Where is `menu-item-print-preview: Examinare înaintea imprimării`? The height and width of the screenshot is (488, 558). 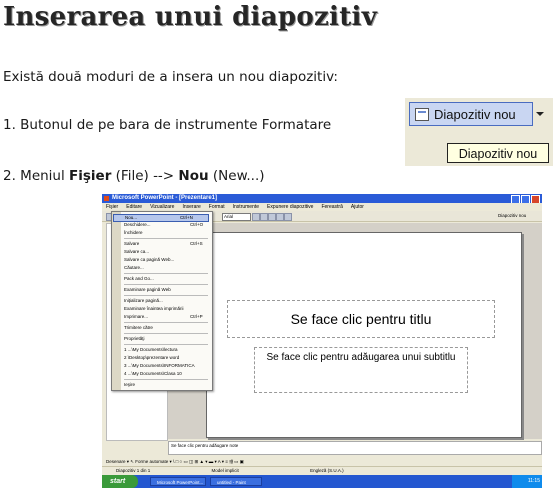
menu-item-print-preview: Examinare înaintea imprimării is located at coordinates (154, 309).